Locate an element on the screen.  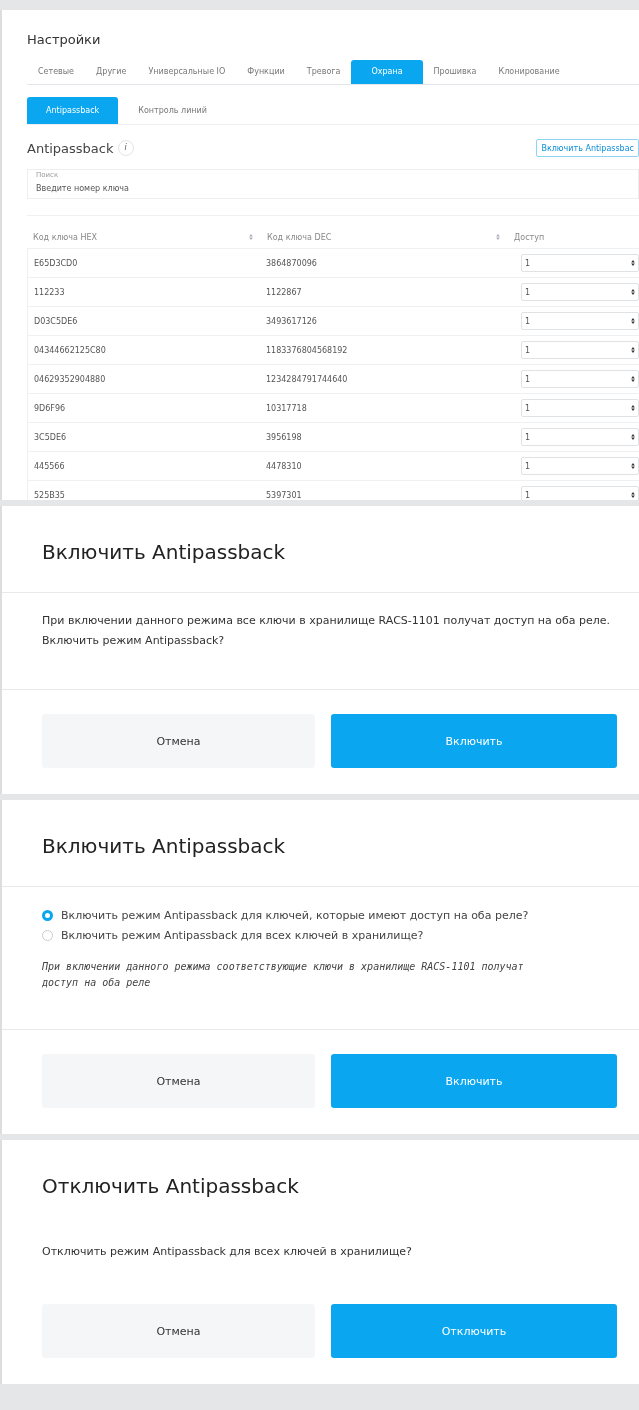
table-cell-text: 04344662125C80 is located at coordinates (70, 350).